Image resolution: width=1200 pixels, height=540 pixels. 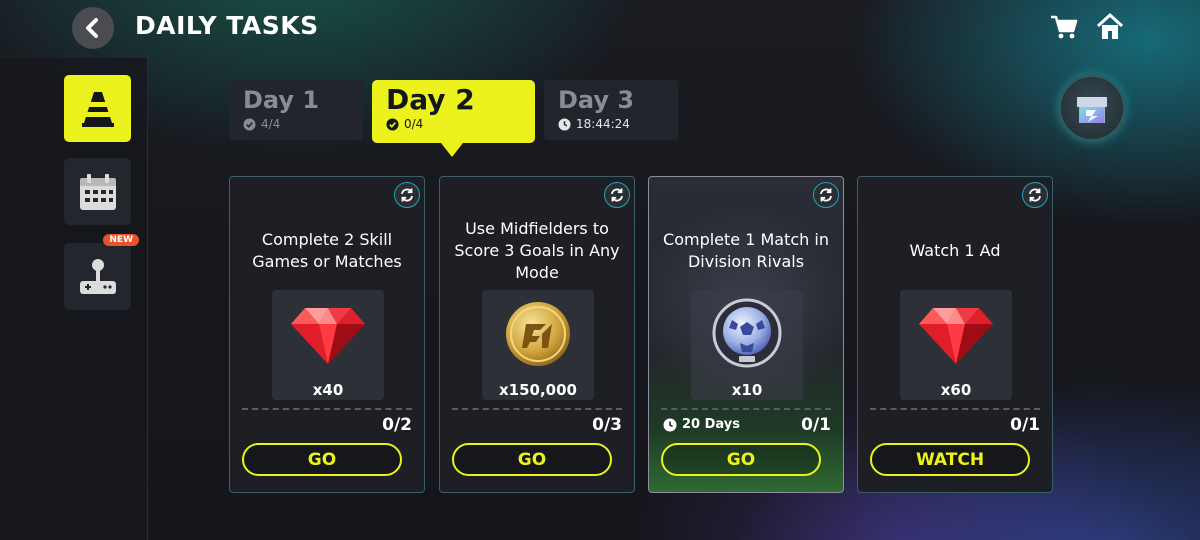 What do you see at coordinates (97, 276) in the screenshot?
I see `joystick-icon` at bounding box center [97, 276].